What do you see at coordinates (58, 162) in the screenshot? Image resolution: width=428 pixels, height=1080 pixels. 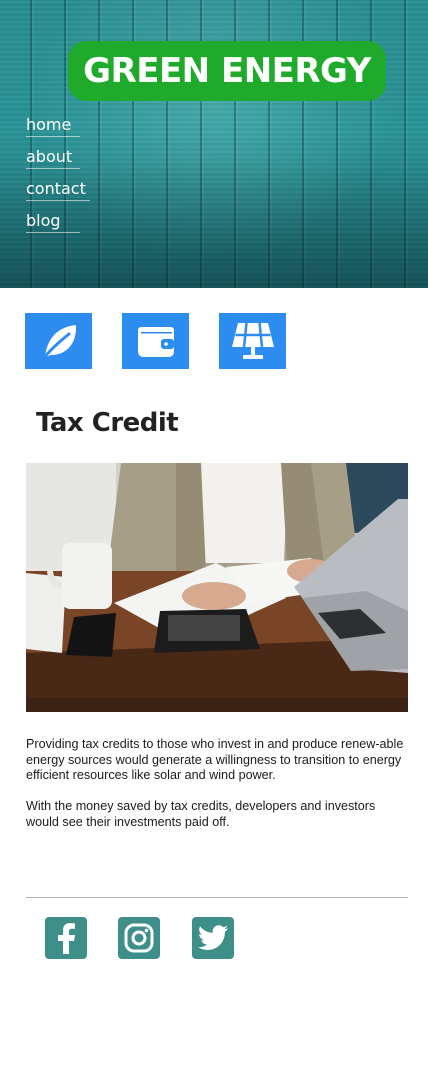 I see `nav-link-about: about` at bounding box center [58, 162].